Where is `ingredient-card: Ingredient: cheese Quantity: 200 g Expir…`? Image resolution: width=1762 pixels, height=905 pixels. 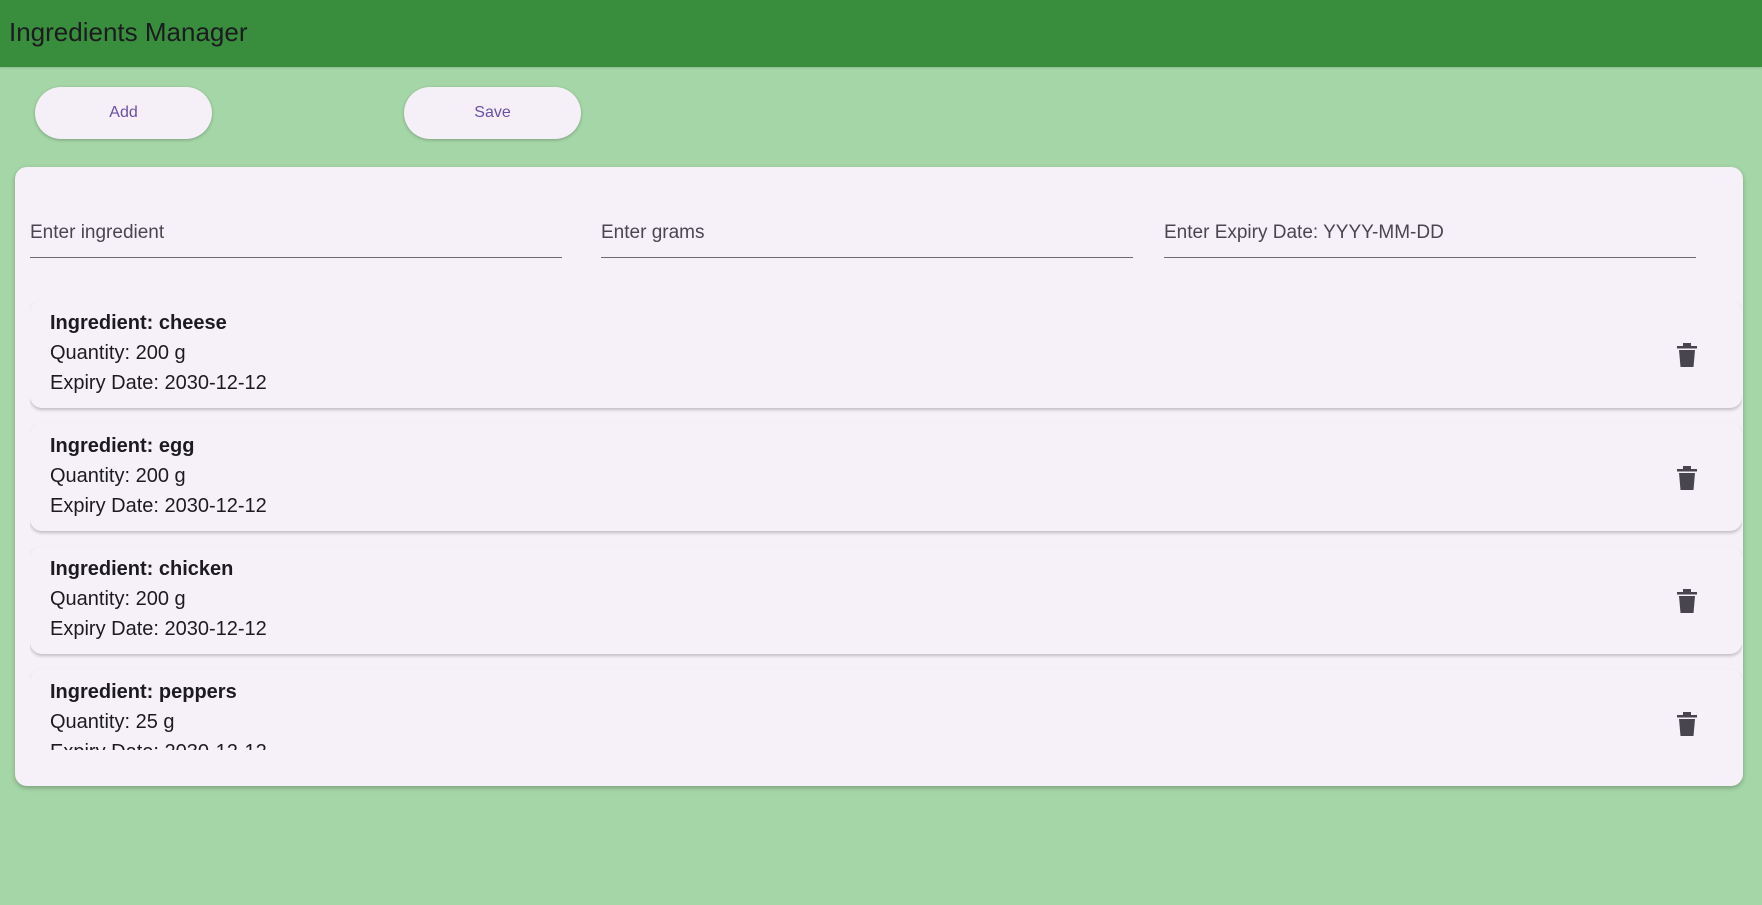 ingredient-card: Ingredient: cheese Quantity: 200 g Expir… is located at coordinates (886, 354).